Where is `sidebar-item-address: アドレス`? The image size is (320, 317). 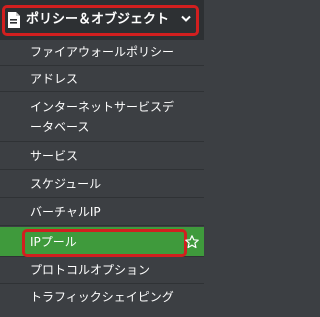 sidebar-item-address: アドレス is located at coordinates (102, 79).